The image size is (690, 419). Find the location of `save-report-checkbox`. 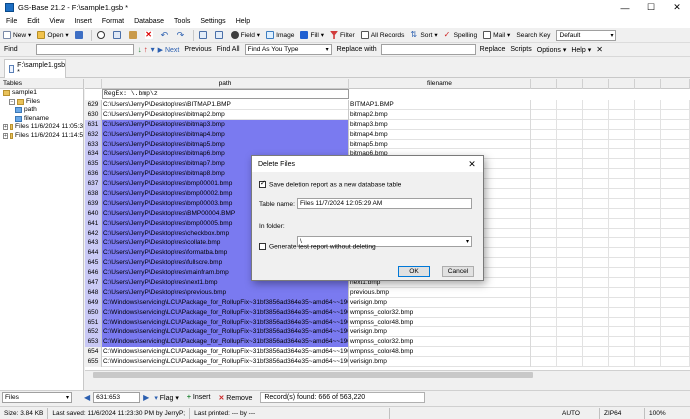

save-report-checkbox is located at coordinates (262, 183).